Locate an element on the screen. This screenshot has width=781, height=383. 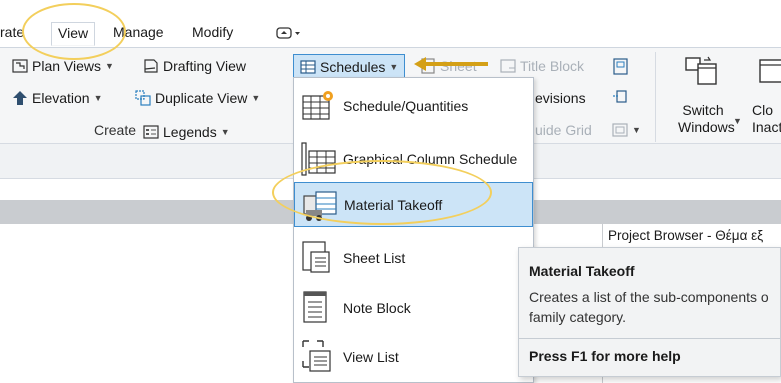
ribbon-tab-bar: rate View Manage Modify is located at coordinates (390, 34).